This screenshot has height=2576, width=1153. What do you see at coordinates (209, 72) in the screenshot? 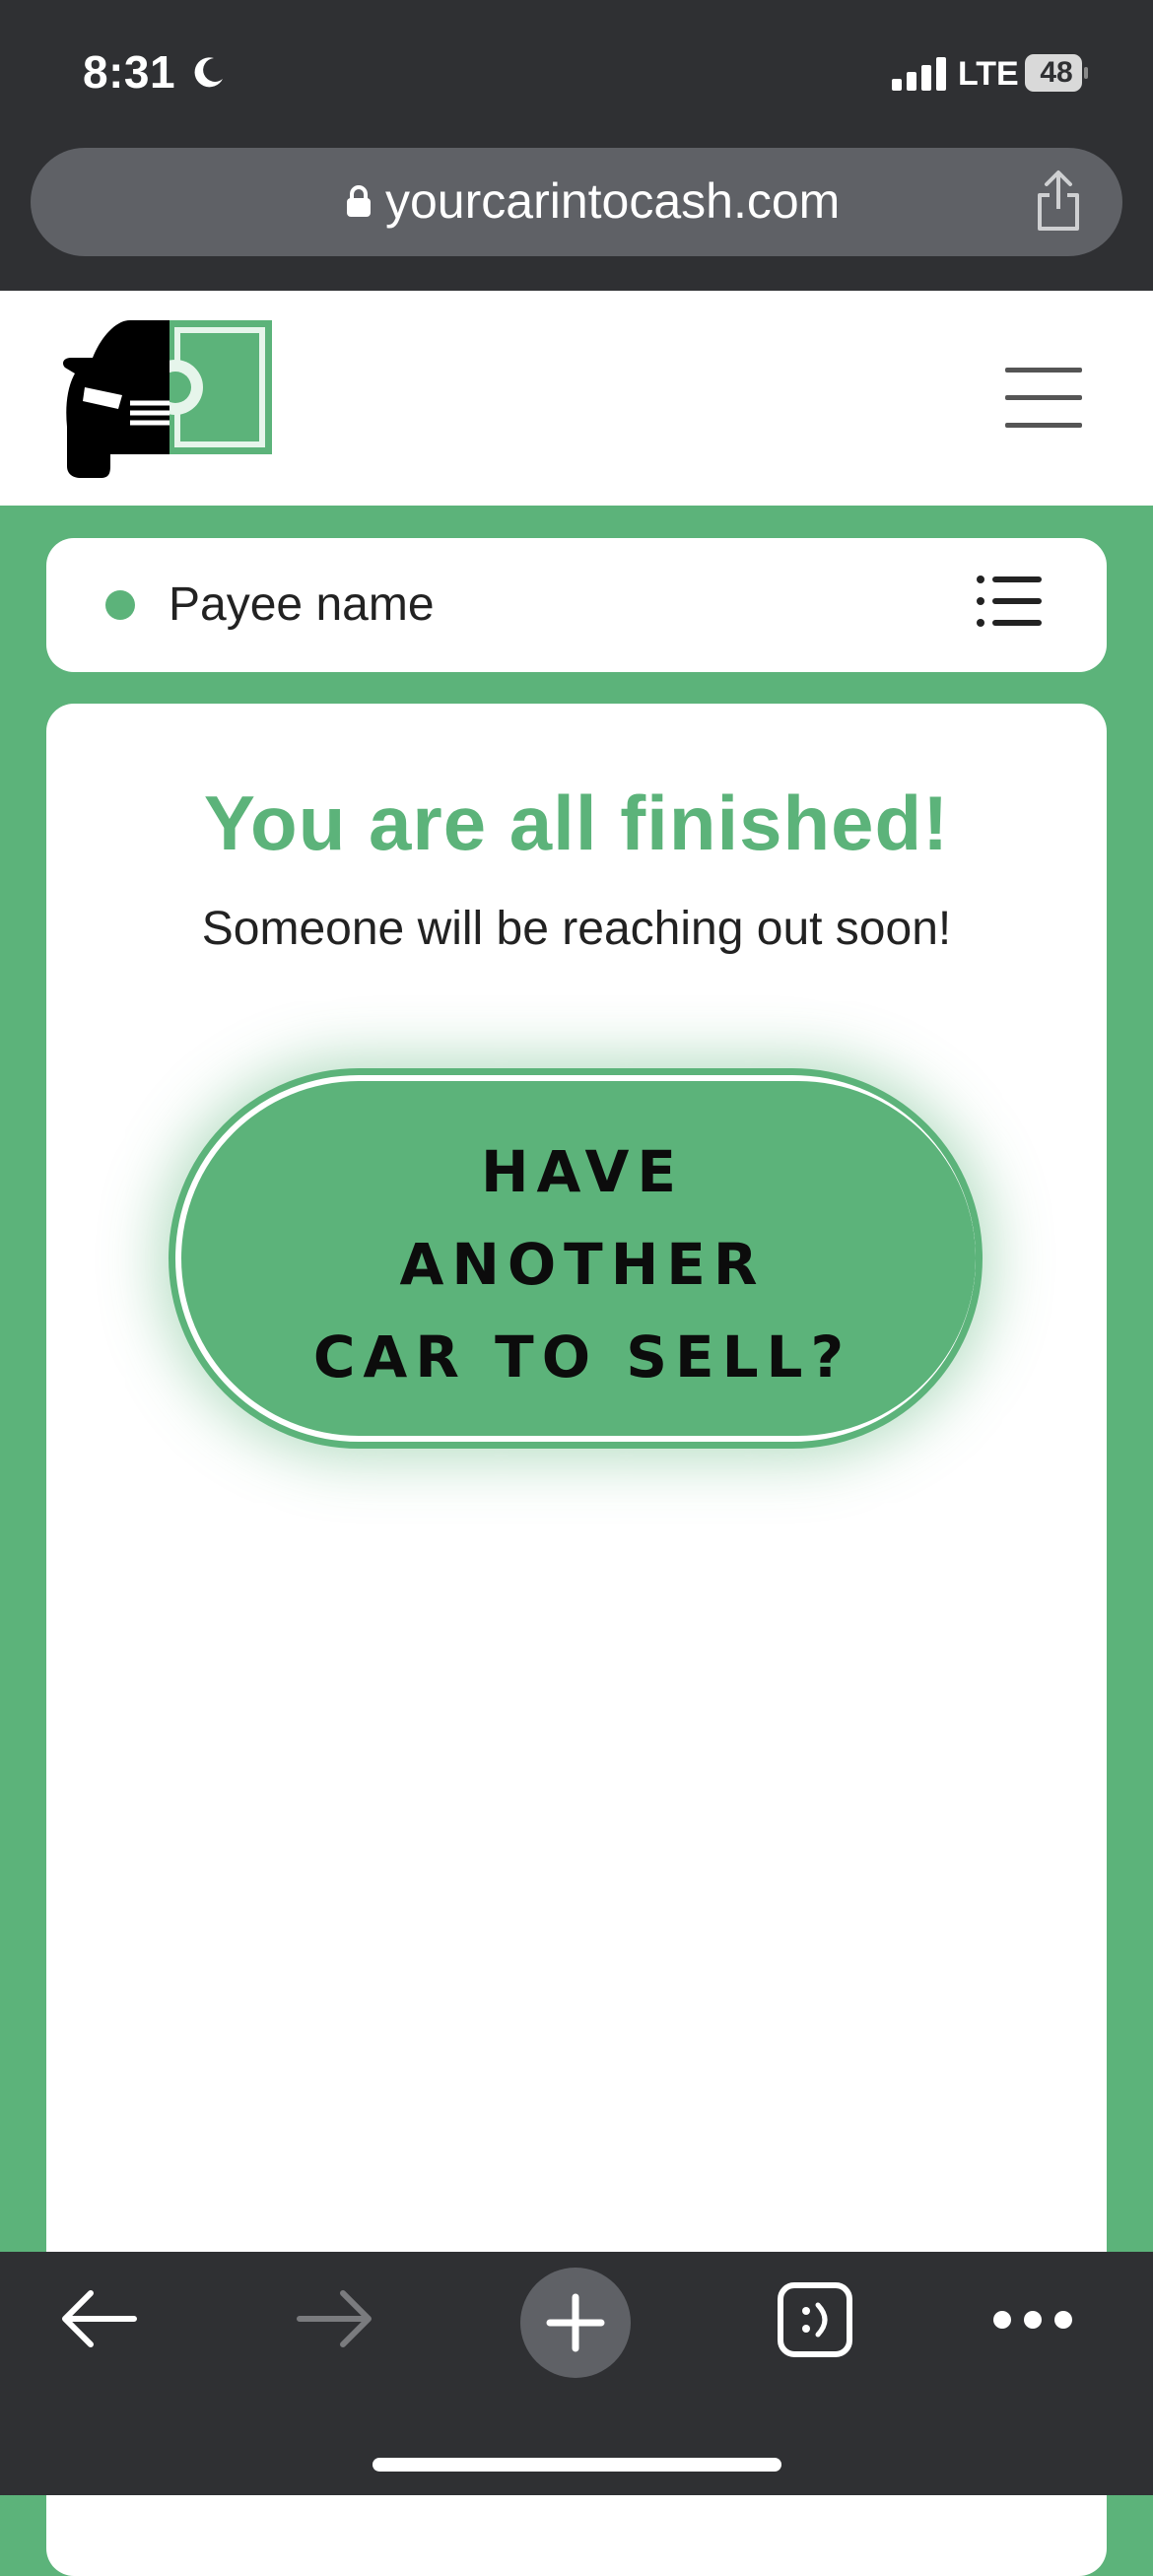
I see `moon-icon` at bounding box center [209, 72].